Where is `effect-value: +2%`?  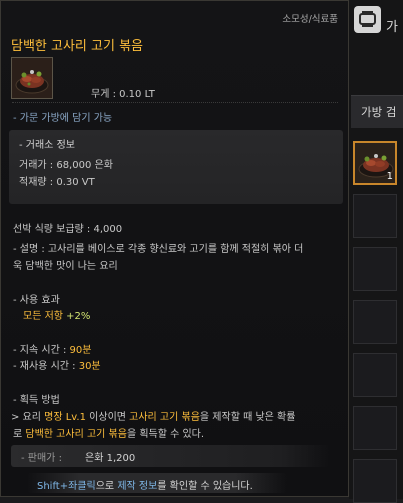 effect-value: +2% is located at coordinates (78, 316).